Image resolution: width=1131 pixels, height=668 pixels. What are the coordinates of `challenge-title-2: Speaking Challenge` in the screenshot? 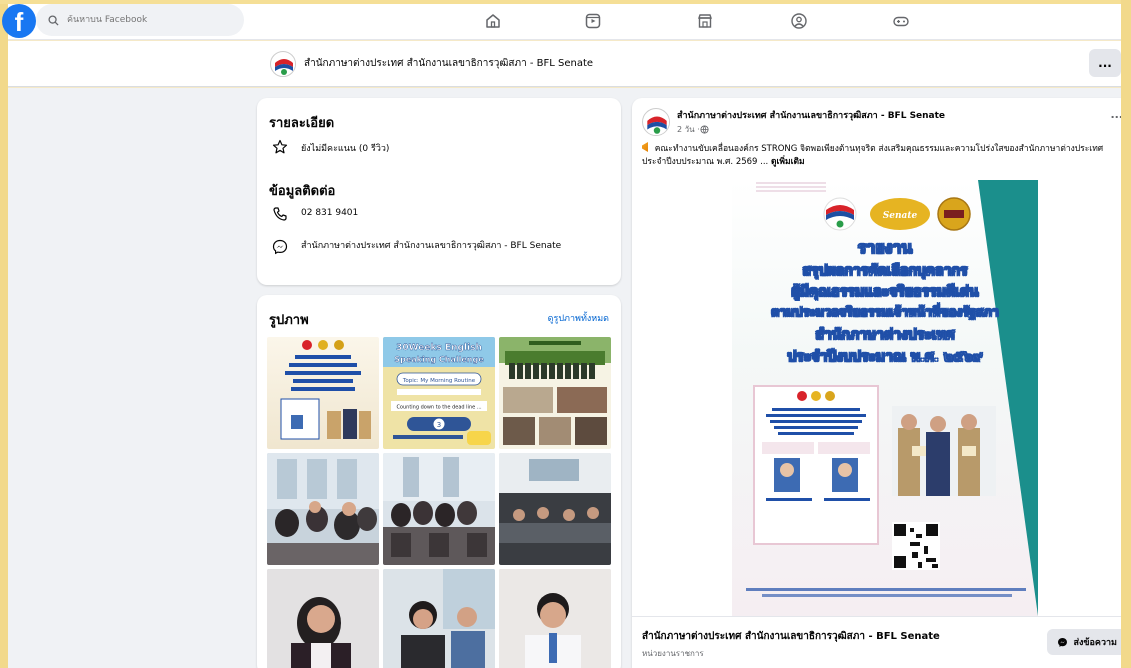 It's located at (439, 359).